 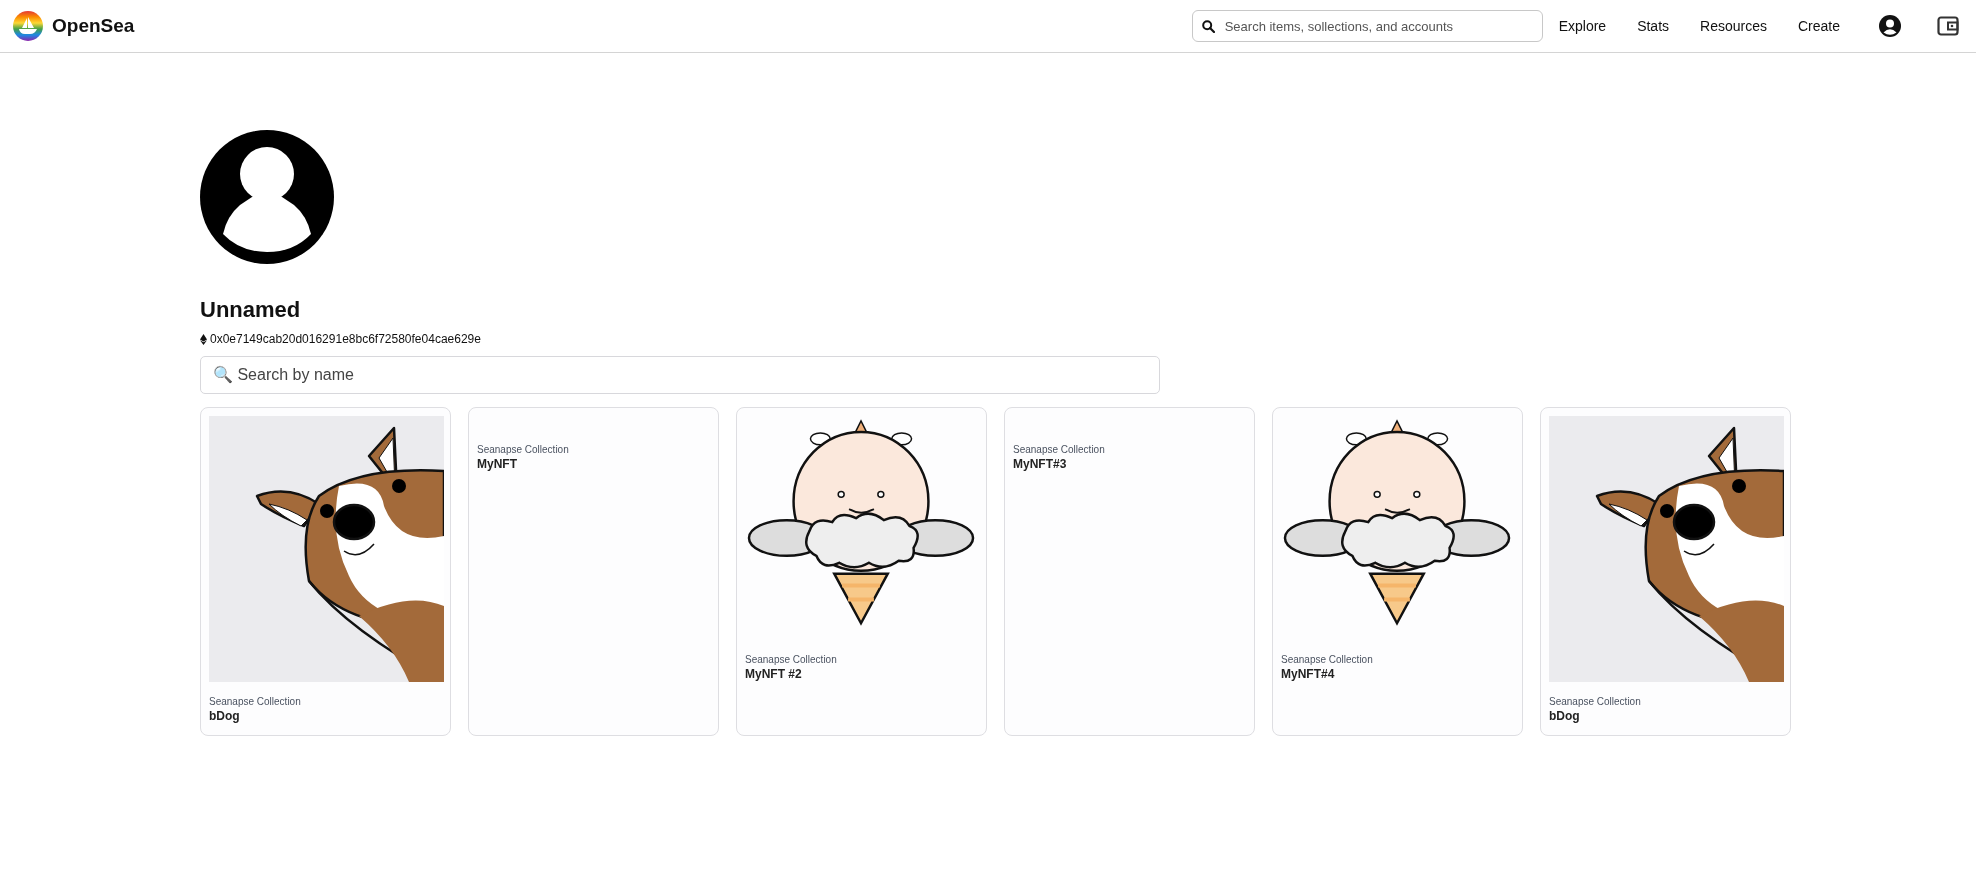 I want to click on search-field: Search items, sollections, and accounts, so click(x=1367, y=26).